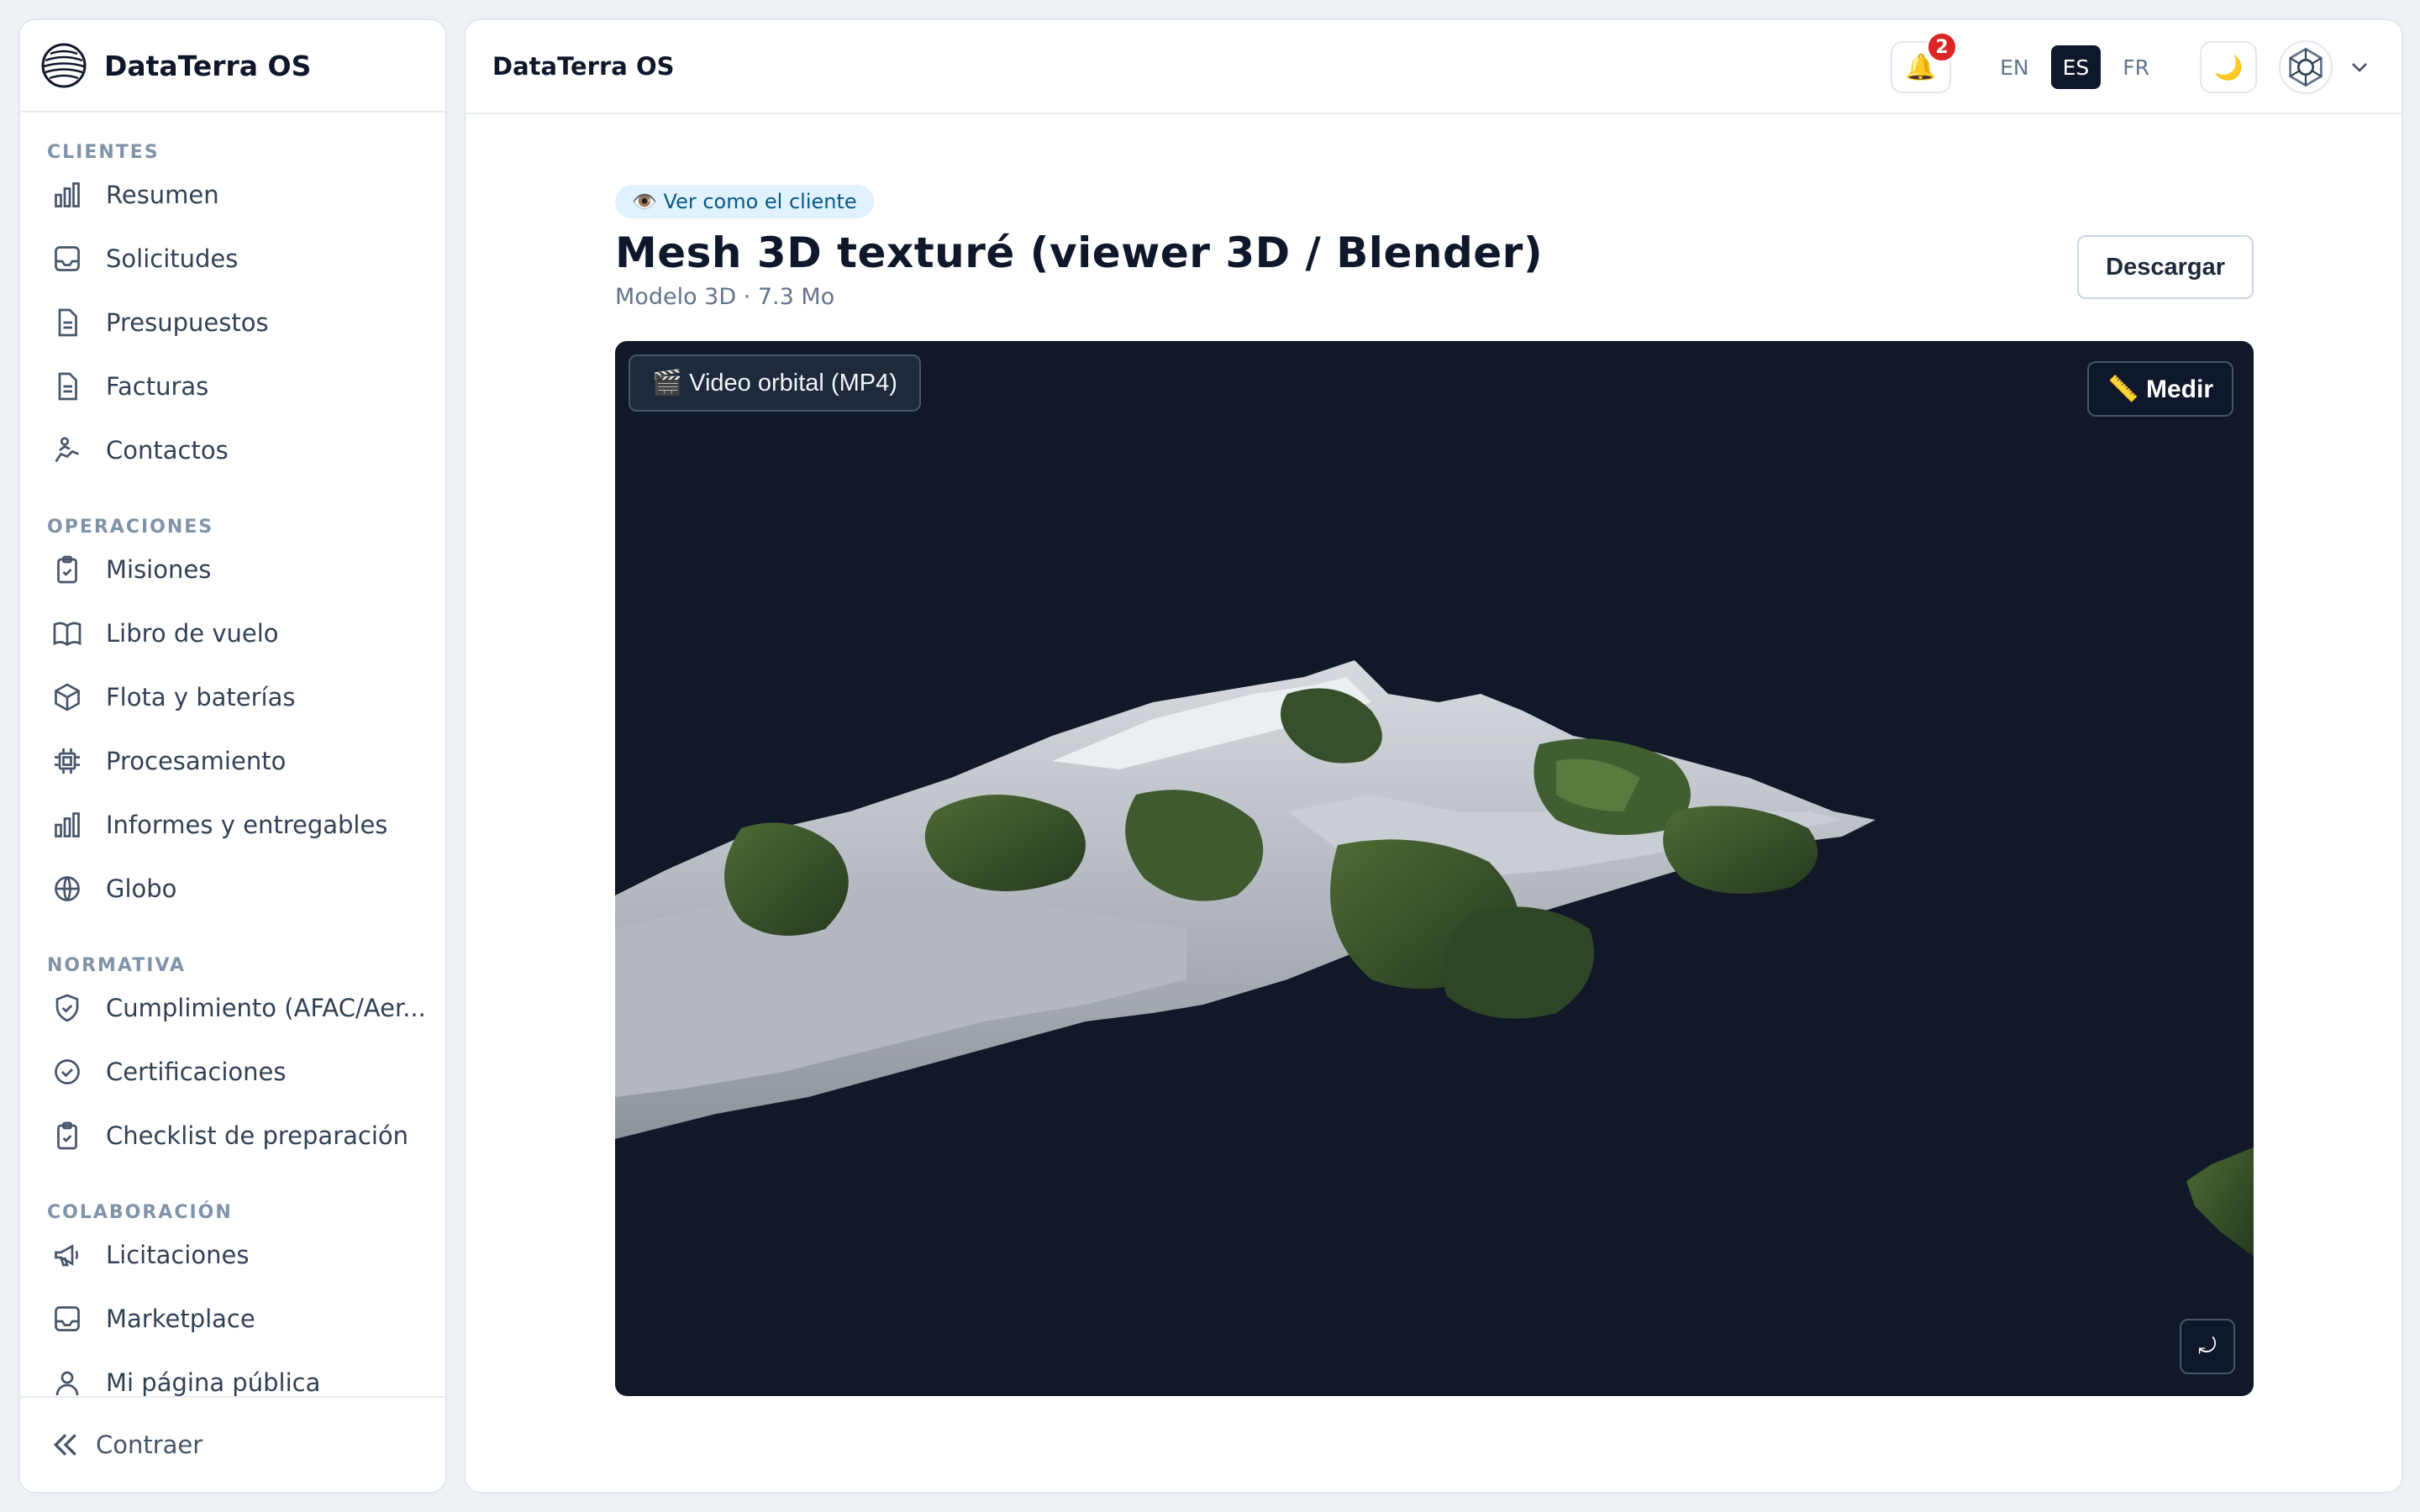 The width and height of the screenshot is (2420, 1512). I want to click on sidebar-item-presupuestos: Presupuestos, so click(233, 322).